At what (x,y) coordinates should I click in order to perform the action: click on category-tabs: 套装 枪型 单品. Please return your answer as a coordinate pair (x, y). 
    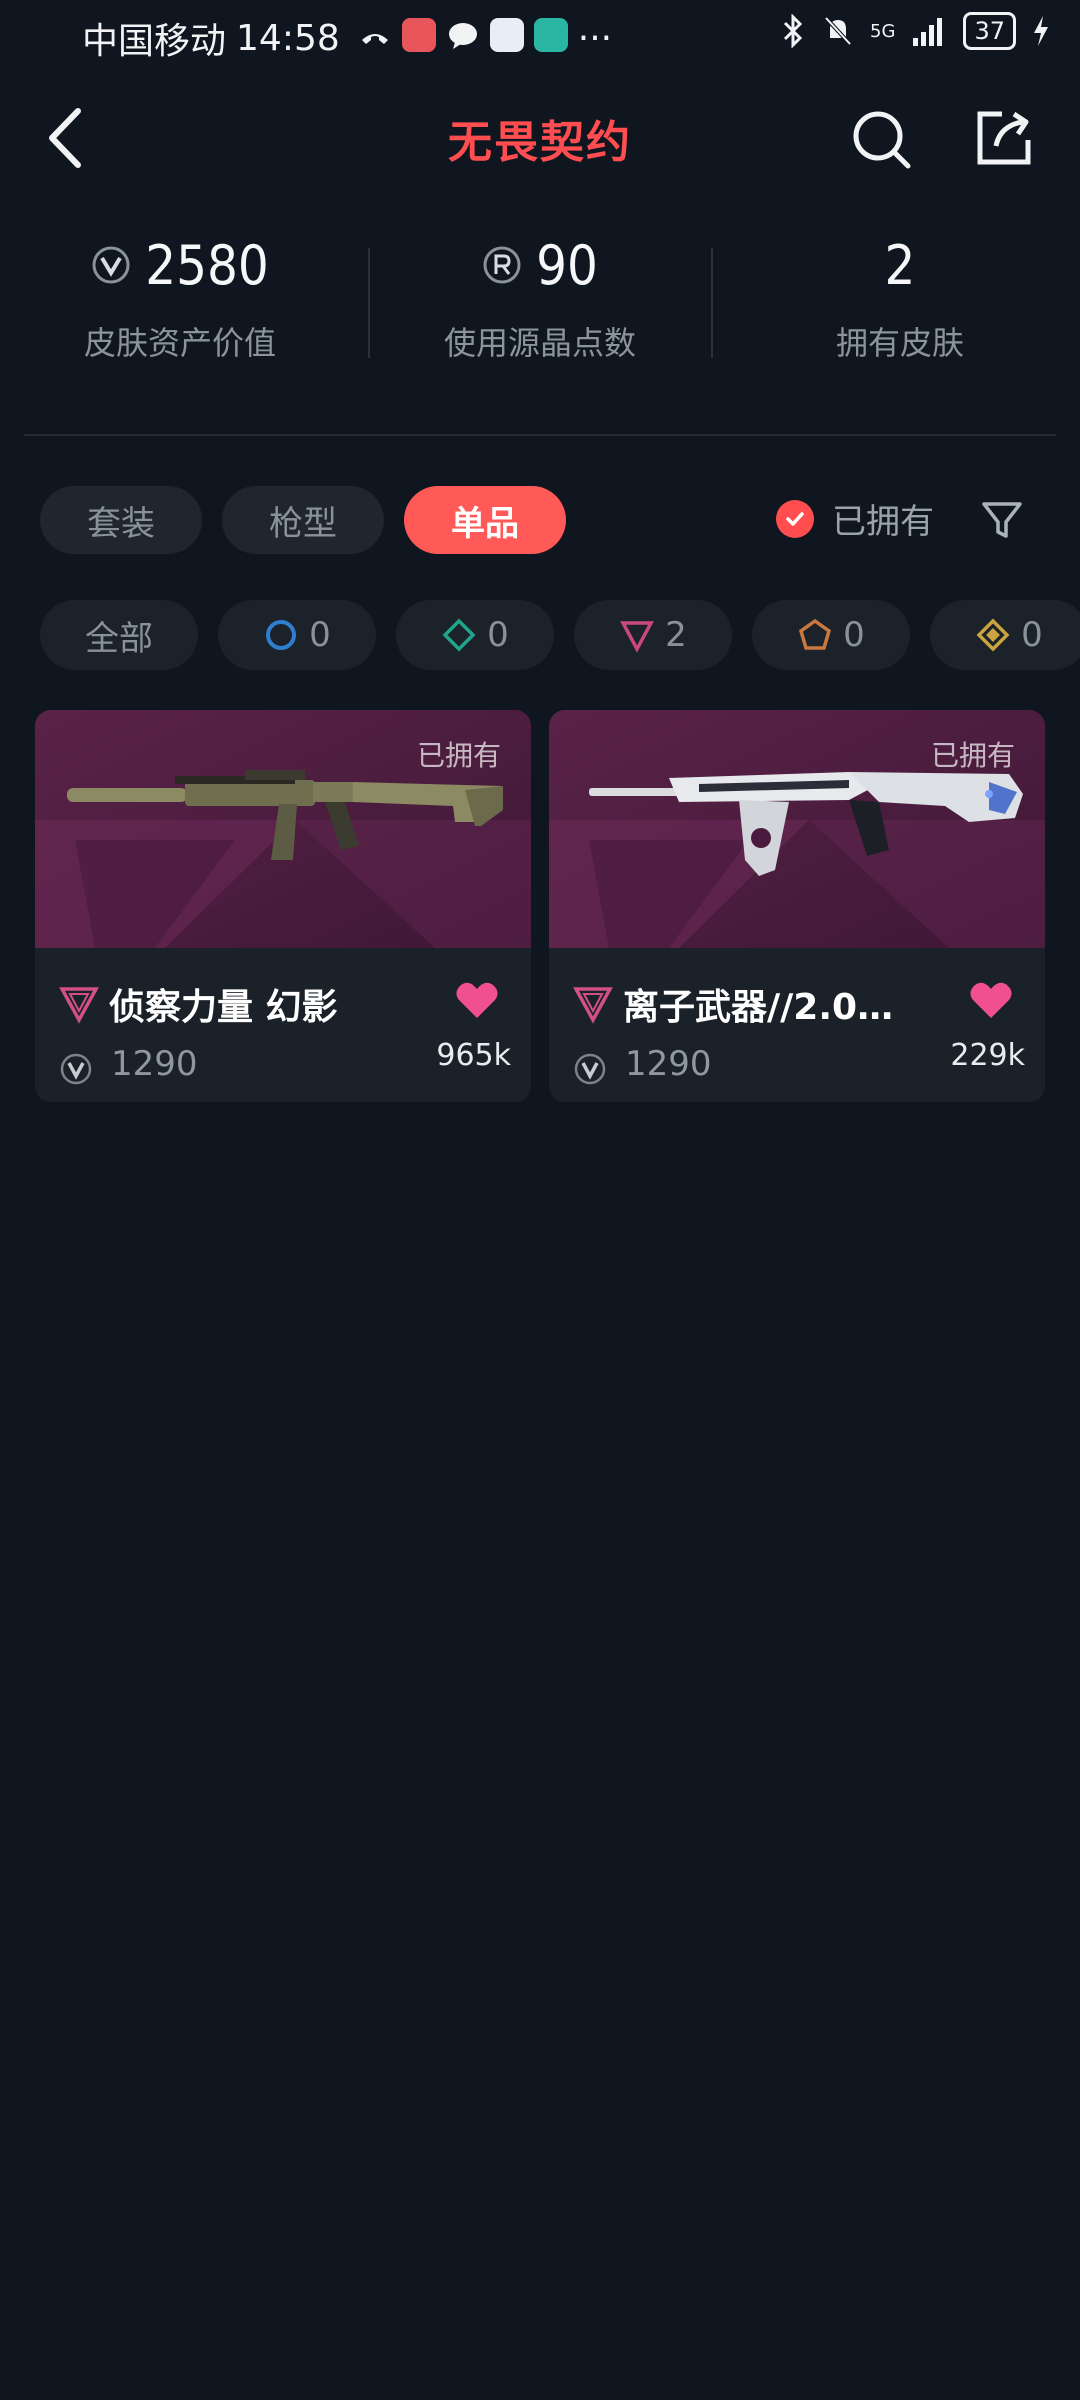
    Looking at the image, I should click on (303, 520).